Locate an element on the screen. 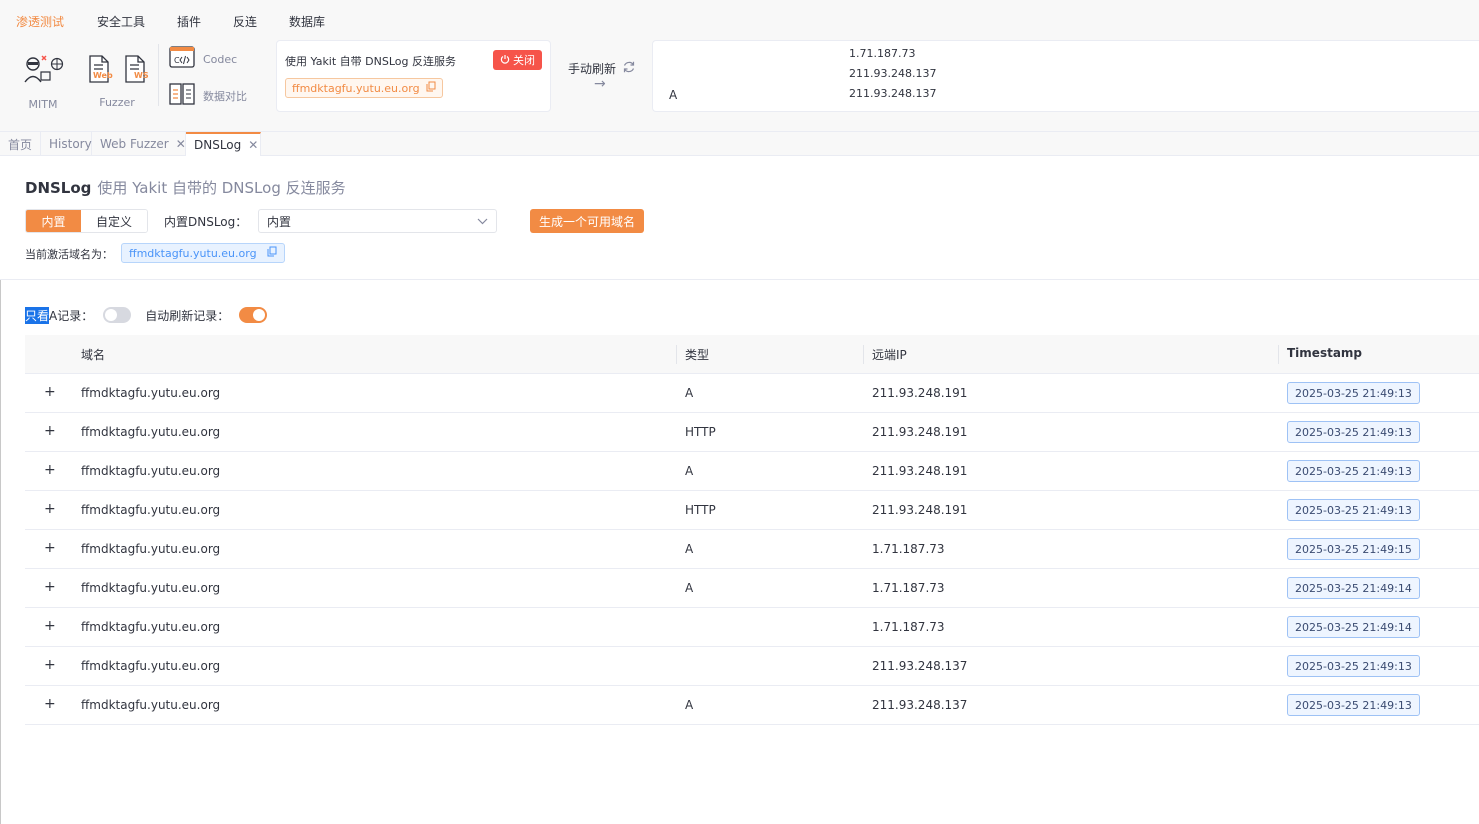  tab-dnslog: DNSLog ✕ is located at coordinates (223, 144).